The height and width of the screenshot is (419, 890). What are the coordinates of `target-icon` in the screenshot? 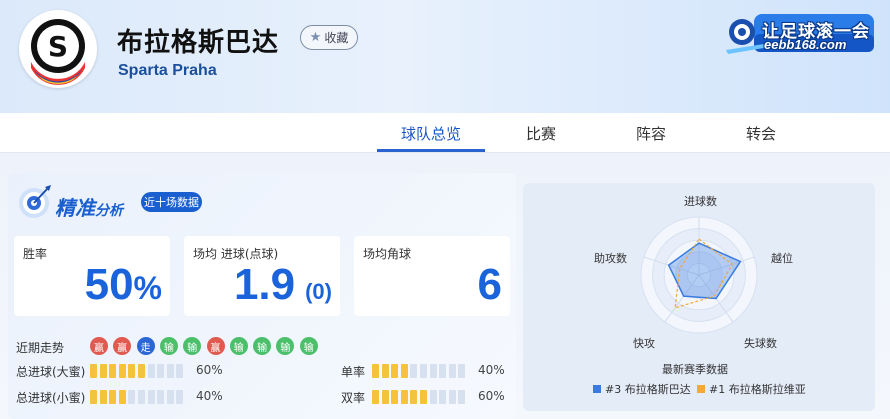 It's located at (35, 201).